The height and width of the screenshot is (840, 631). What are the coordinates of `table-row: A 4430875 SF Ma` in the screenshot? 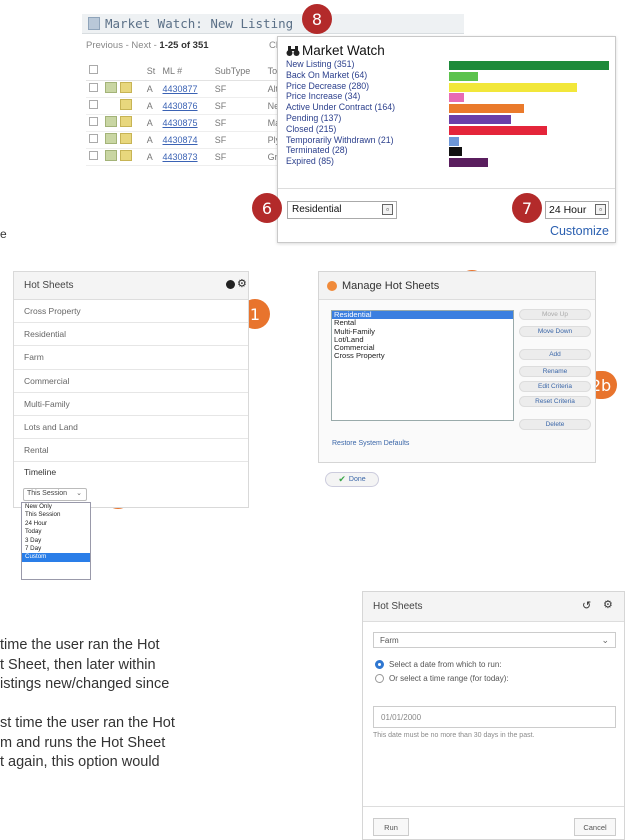 It's located at (186, 123).